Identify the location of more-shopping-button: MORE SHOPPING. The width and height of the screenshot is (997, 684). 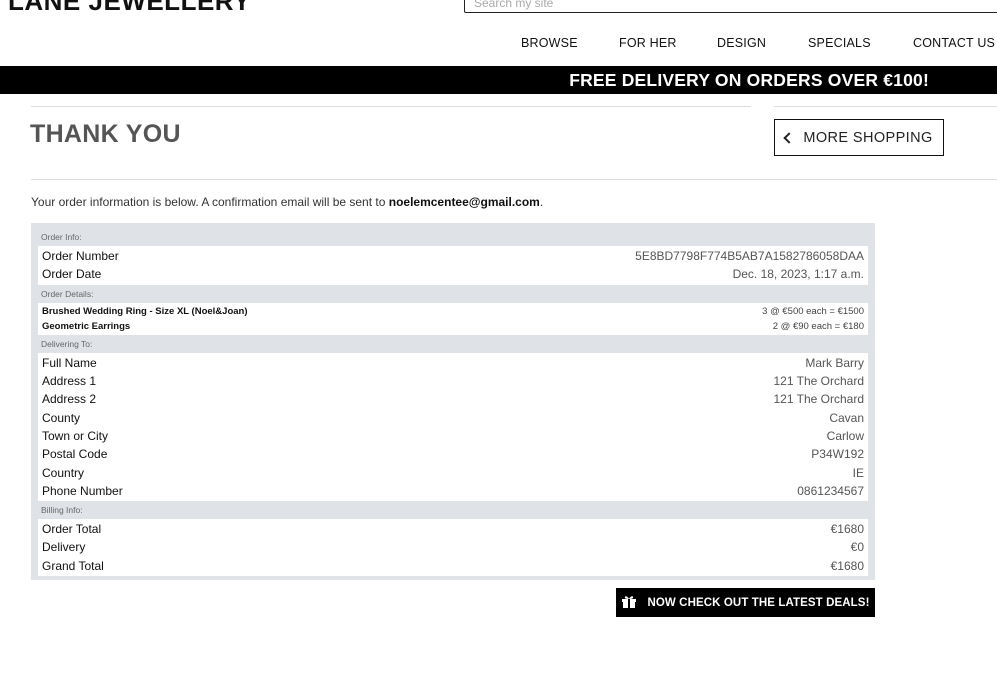
(859, 137).